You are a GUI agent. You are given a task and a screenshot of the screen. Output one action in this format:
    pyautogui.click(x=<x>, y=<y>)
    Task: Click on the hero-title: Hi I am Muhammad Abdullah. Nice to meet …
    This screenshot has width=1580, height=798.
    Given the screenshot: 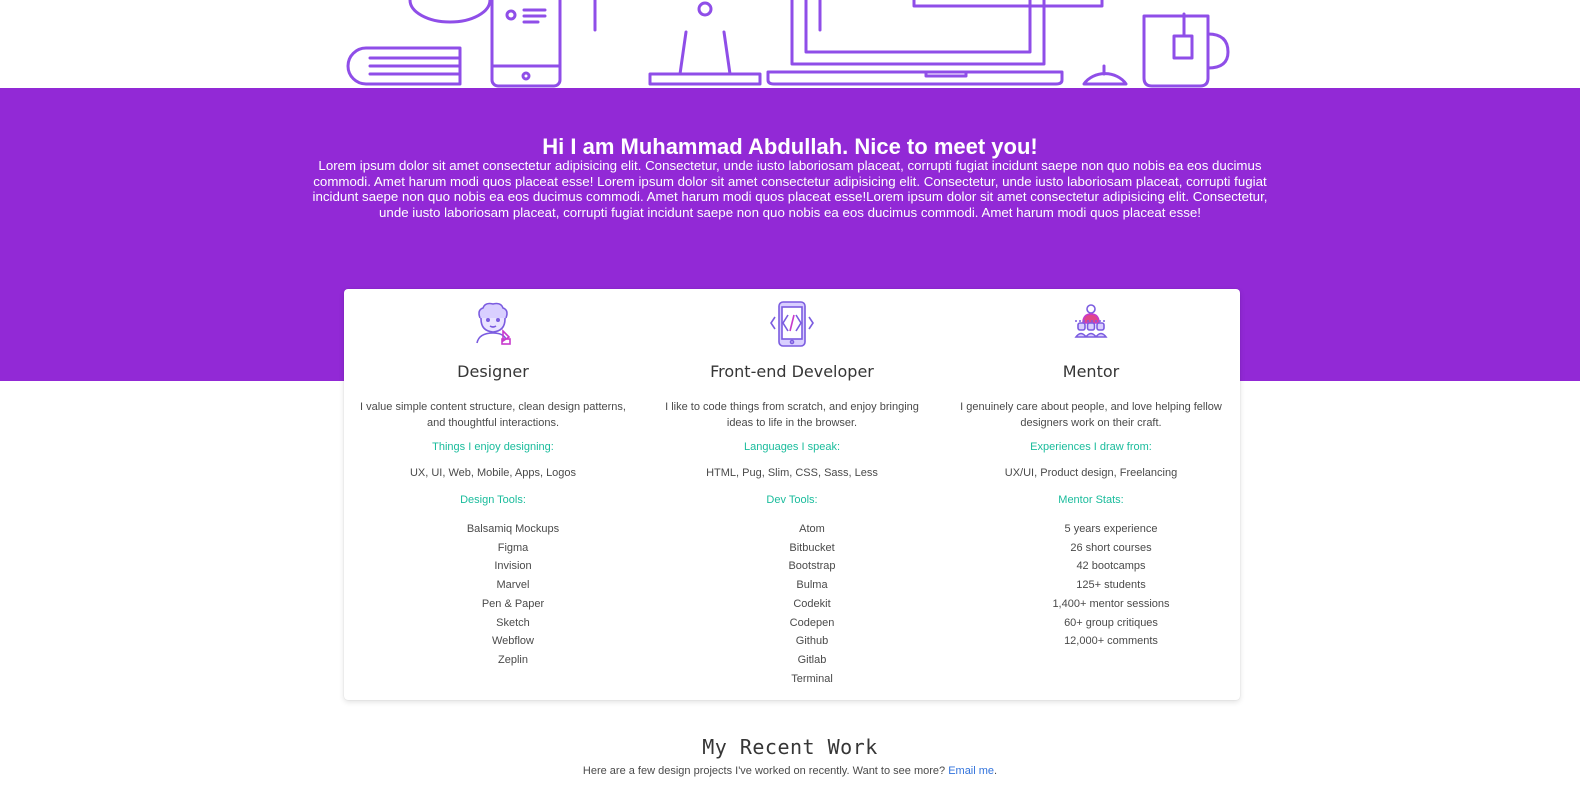 What is the action you would take?
    pyautogui.click(x=790, y=146)
    